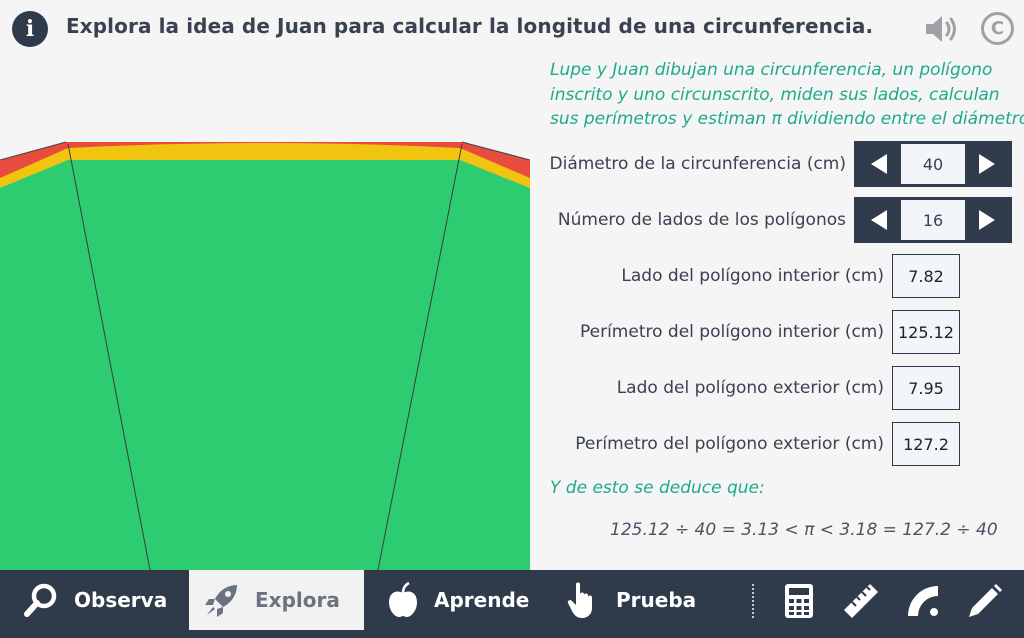 The height and width of the screenshot is (638, 1024). Describe the element at coordinates (799, 601) in the screenshot. I see `calculator-icon` at that location.